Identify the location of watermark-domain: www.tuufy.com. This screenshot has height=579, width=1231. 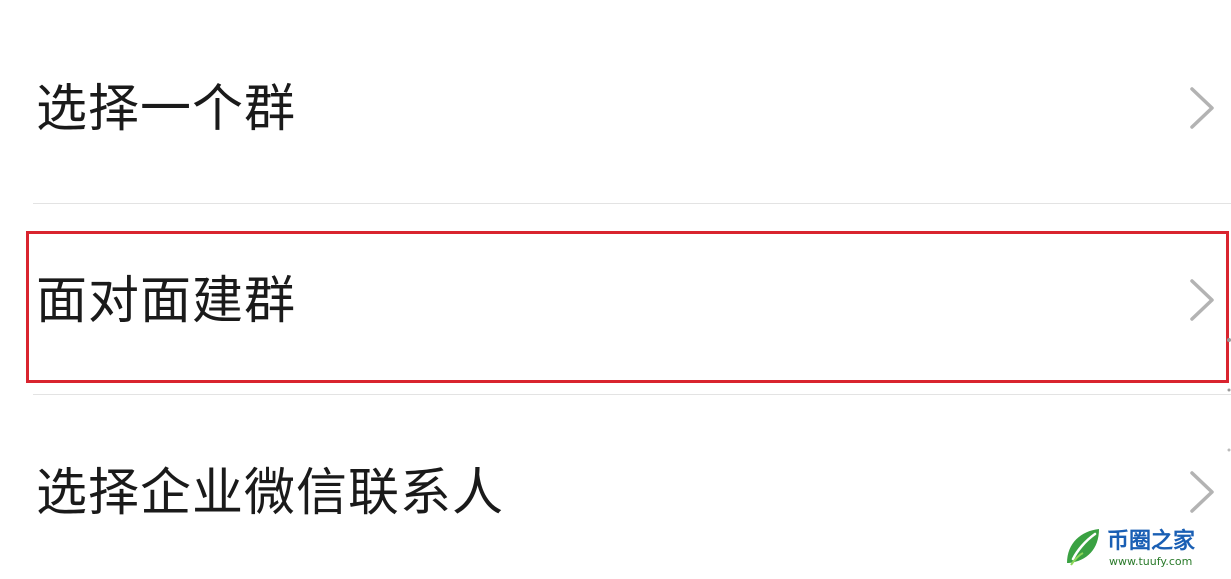
(1151, 561).